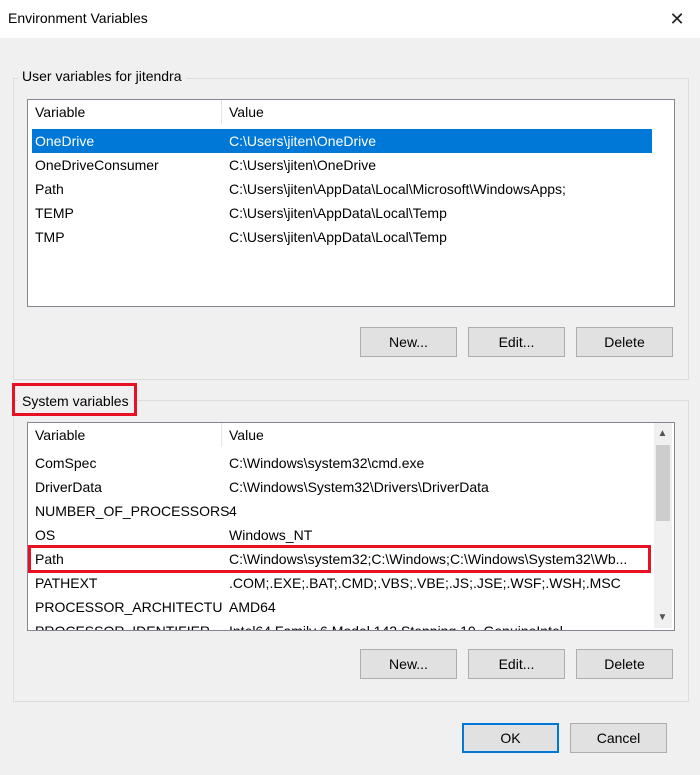 This screenshot has height=775, width=700. What do you see at coordinates (342, 607) in the screenshot?
I see `system-row-processor-architecture: PROCESSOR_ARCHITECTU... AMD64` at bounding box center [342, 607].